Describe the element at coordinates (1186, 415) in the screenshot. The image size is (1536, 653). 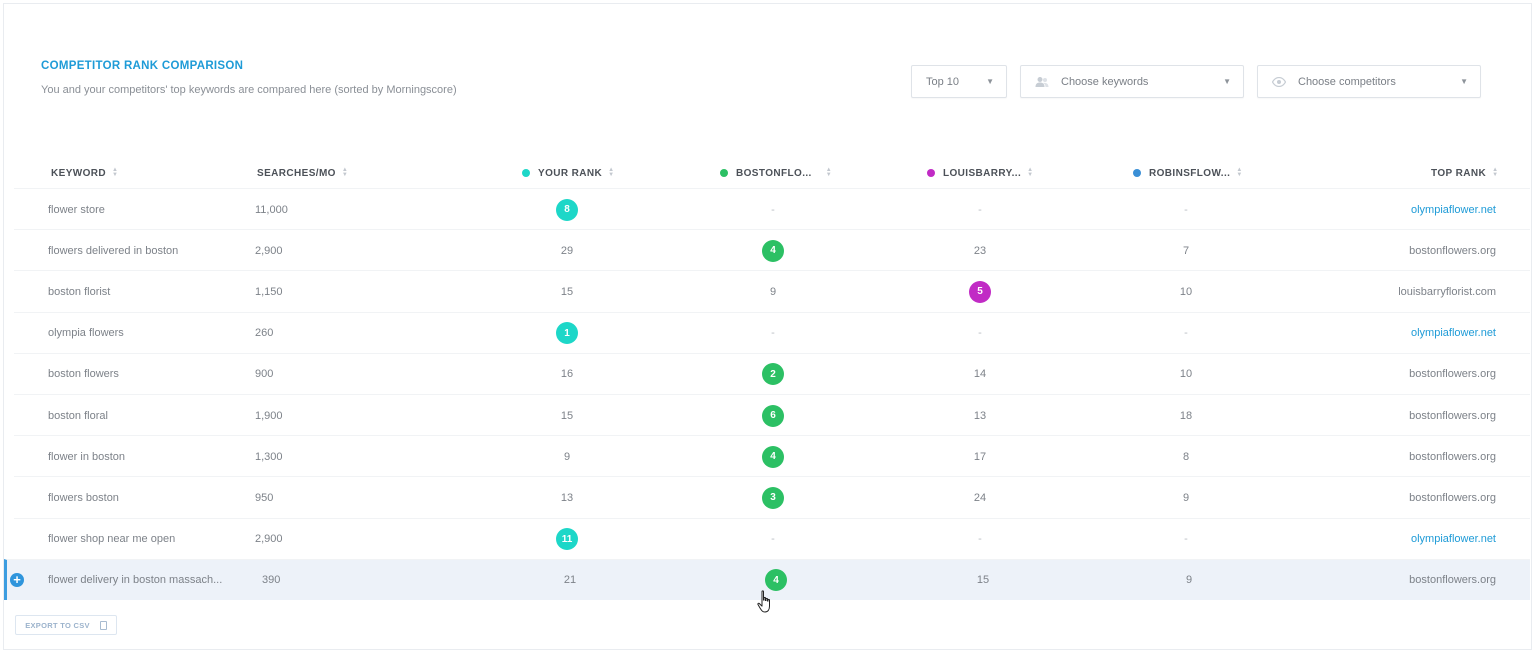
I see `robinsflowers-rank-cell: 18` at that location.